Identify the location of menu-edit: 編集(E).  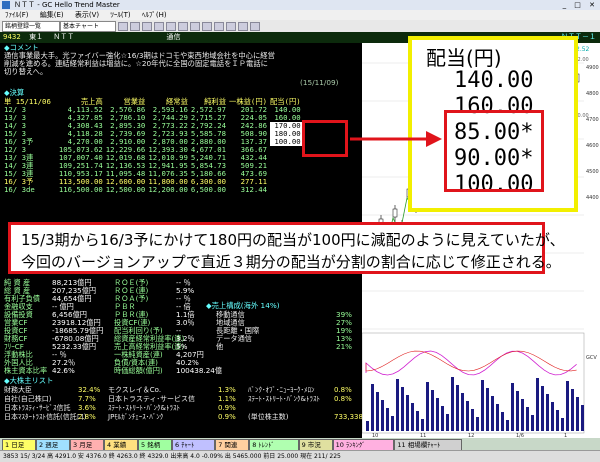
(52, 15).